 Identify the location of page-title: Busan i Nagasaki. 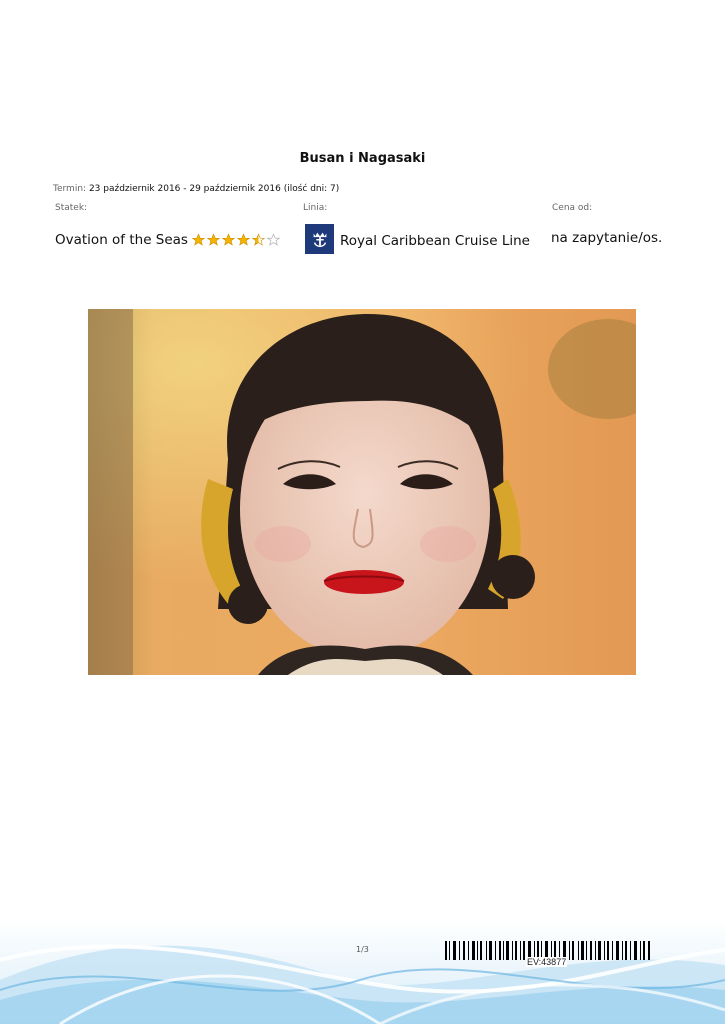
(362, 158).